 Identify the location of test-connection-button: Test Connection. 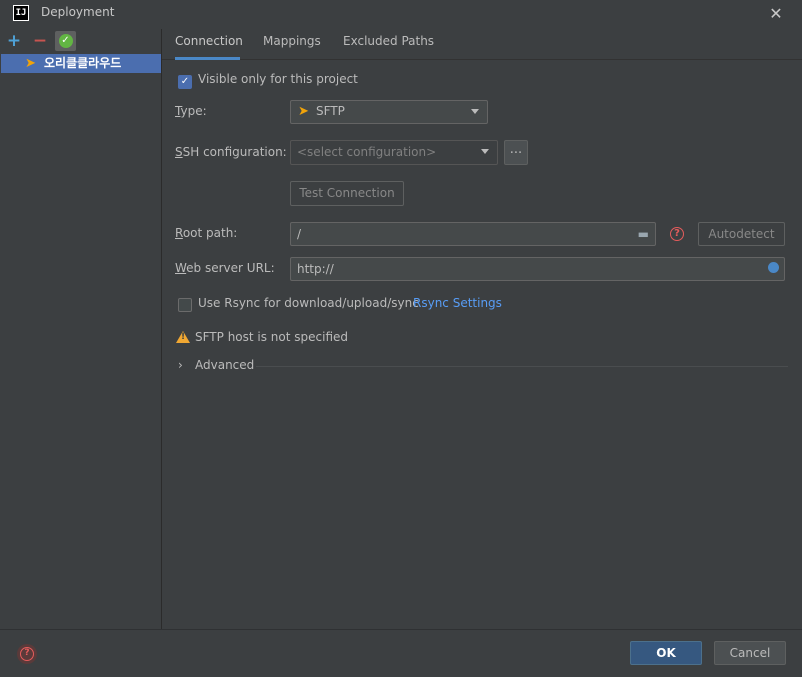
(347, 193).